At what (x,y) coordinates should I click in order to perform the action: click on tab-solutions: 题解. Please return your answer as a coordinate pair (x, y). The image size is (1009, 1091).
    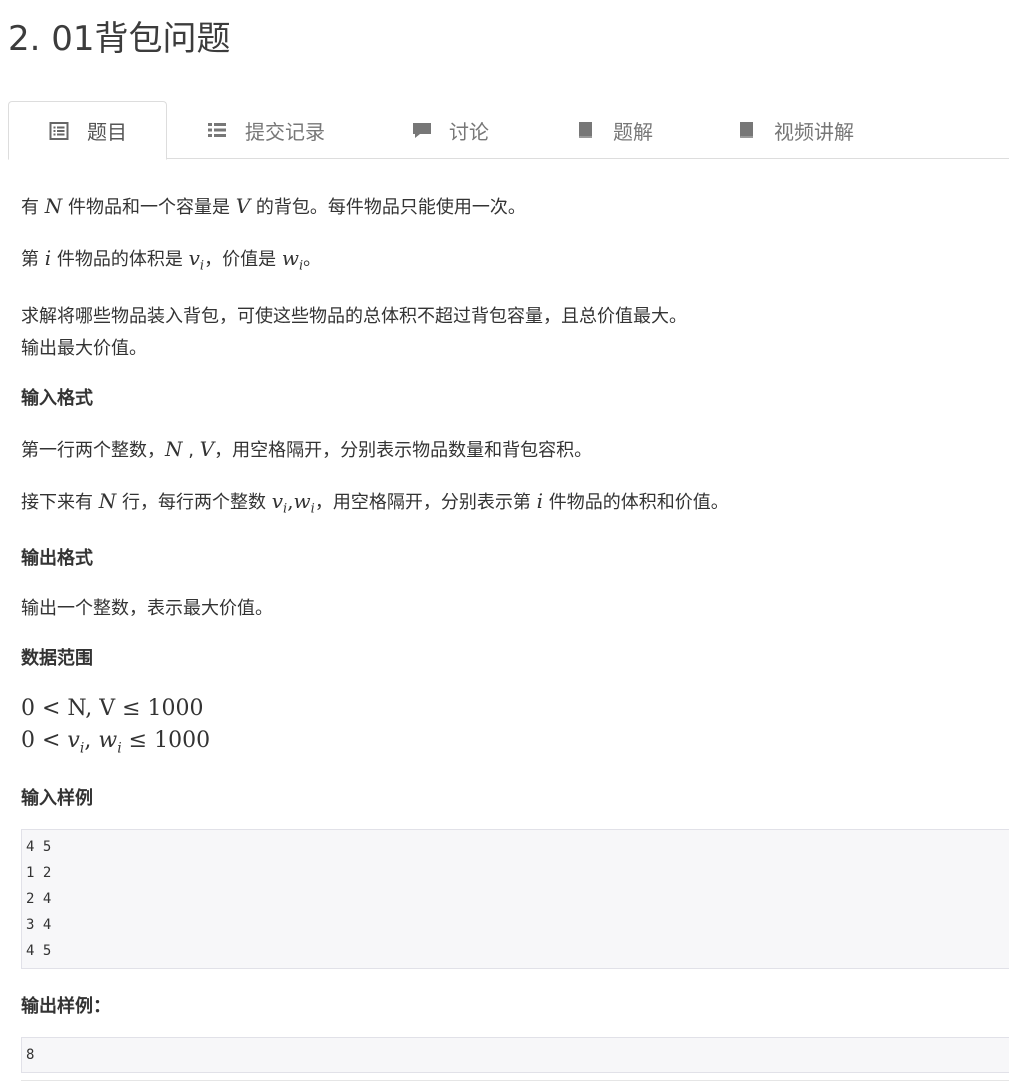
    Looking at the image, I should click on (614, 130).